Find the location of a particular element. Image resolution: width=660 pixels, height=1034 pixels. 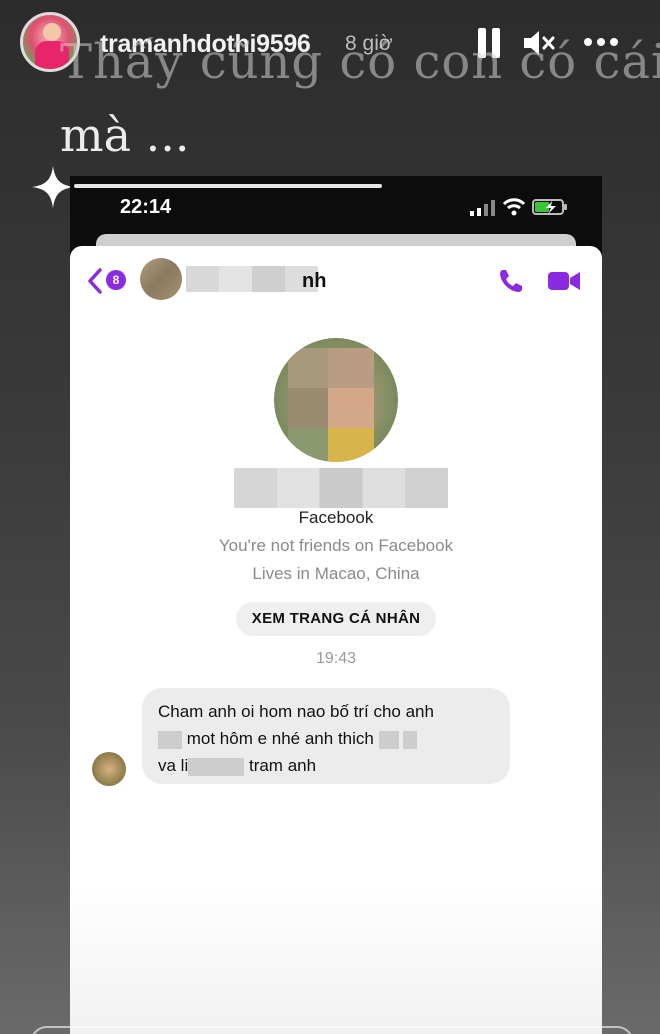

message-line-1: Cham anh oi hom nao bố trí cho anh is located at coordinates (296, 711).